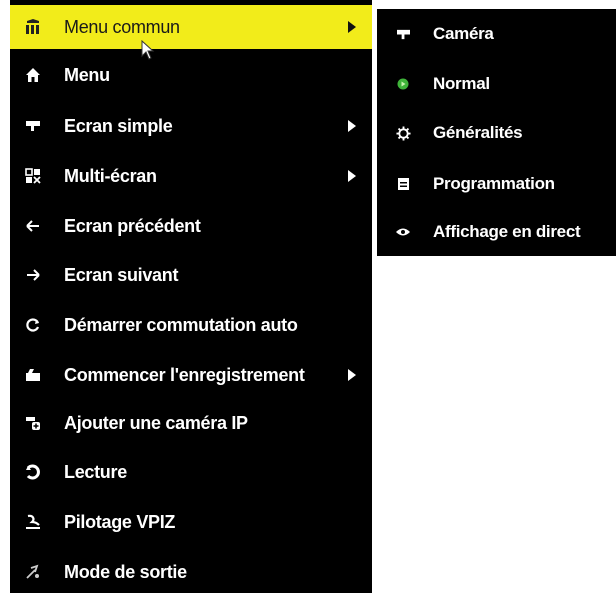 The height and width of the screenshot is (594, 616). Describe the element at coordinates (191, 27) in the screenshot. I see `menu-item-menu-commun: Menu commun` at that location.